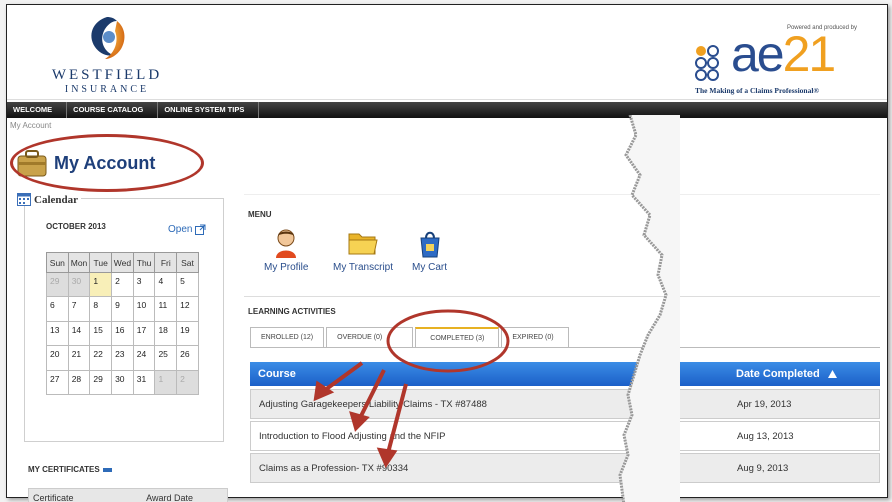 This screenshot has width=892, height=502. What do you see at coordinates (187, 358) in the screenshot?
I see `calendar-day: 26` at bounding box center [187, 358].